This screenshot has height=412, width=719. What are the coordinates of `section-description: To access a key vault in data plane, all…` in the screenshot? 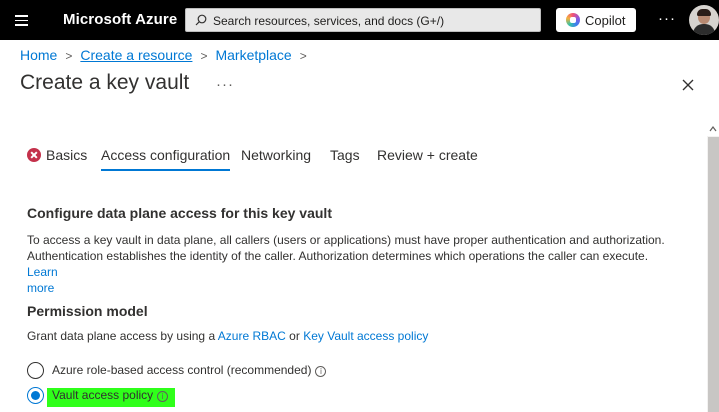 It's located at (352, 264).